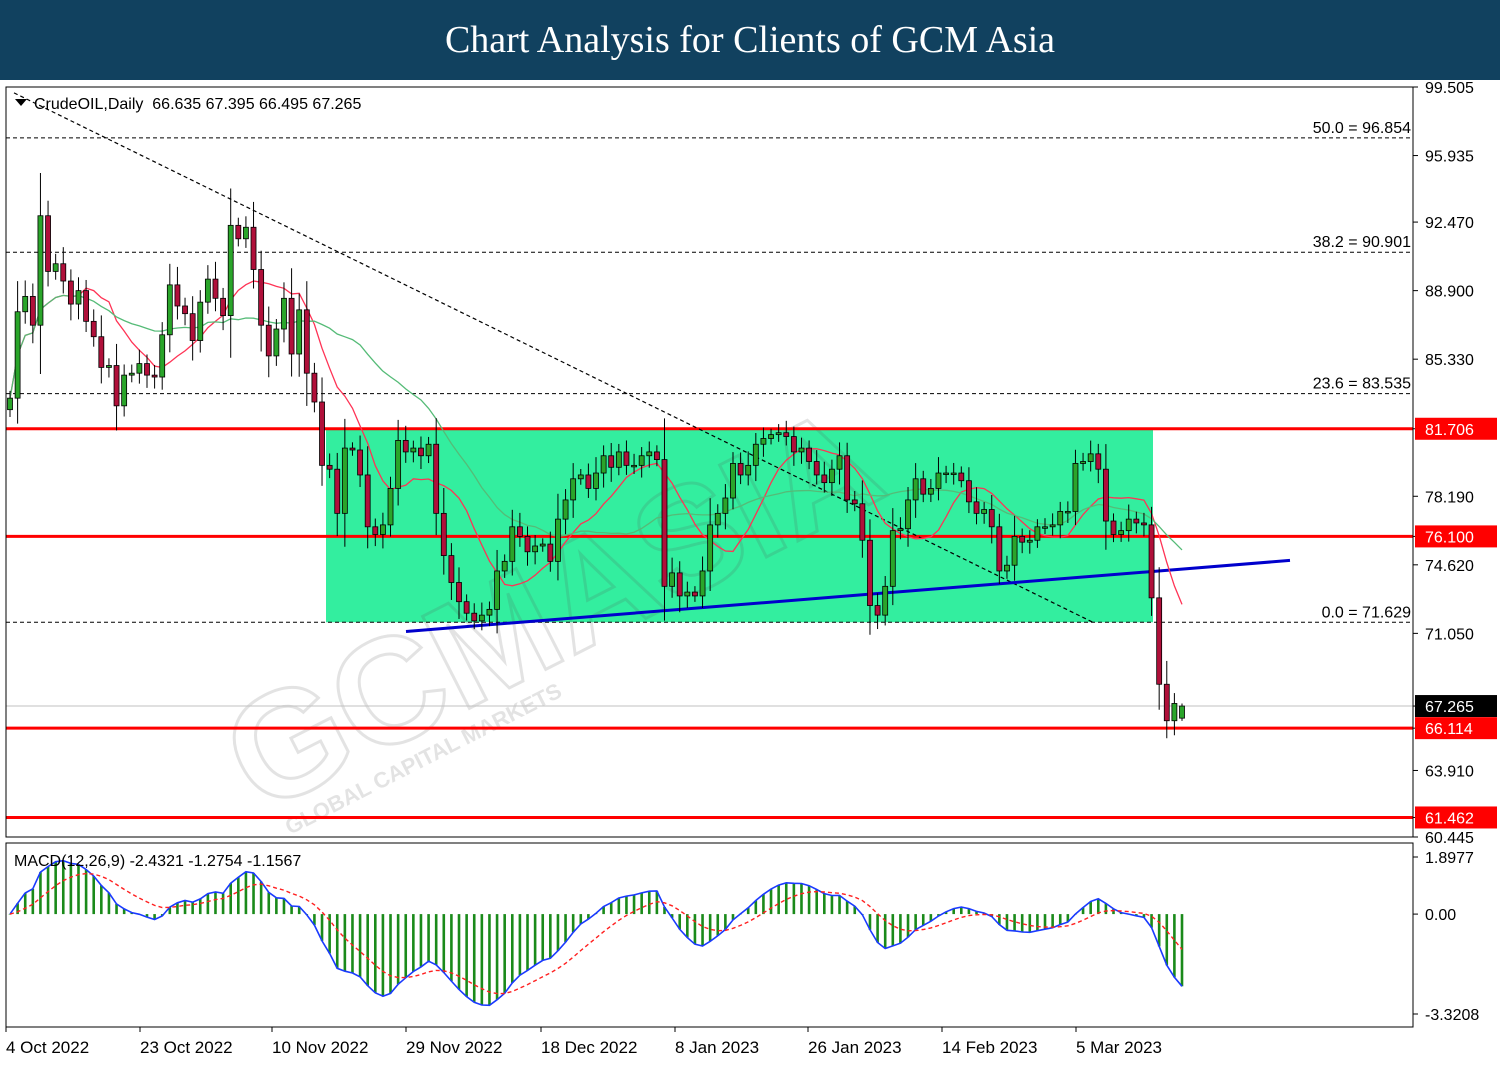 Image resolution: width=1500 pixels, height=1071 pixels. Describe the element at coordinates (1449, 566) in the screenshot. I see `price-tick-label: 74.620` at that location.